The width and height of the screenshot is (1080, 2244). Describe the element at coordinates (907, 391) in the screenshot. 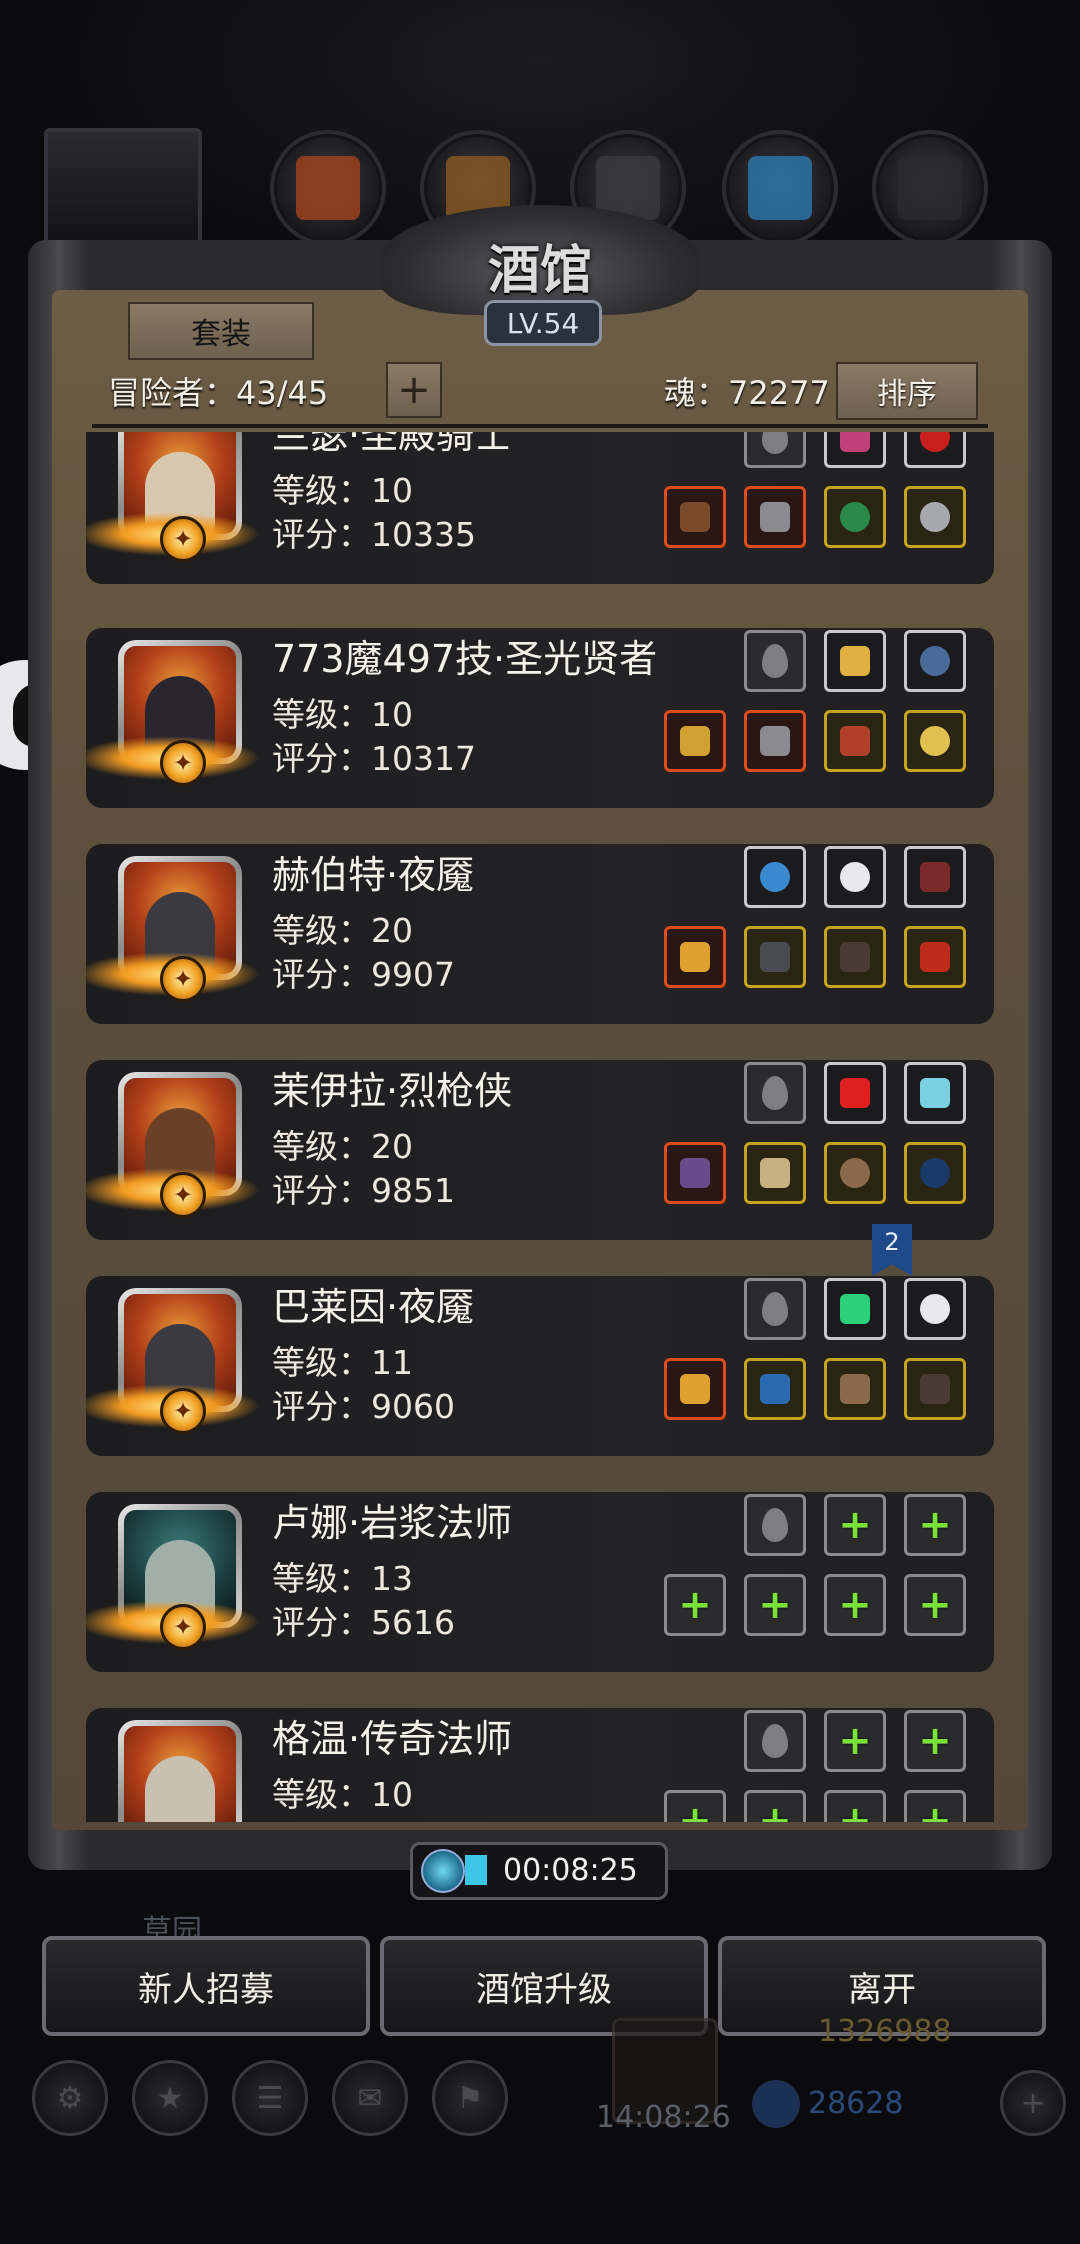

I see `sort-button: 排序` at that location.